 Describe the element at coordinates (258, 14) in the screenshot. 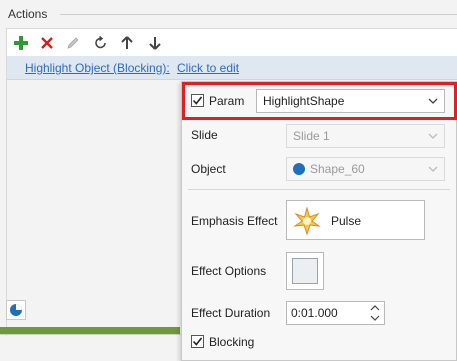

I see `header-divider` at that location.